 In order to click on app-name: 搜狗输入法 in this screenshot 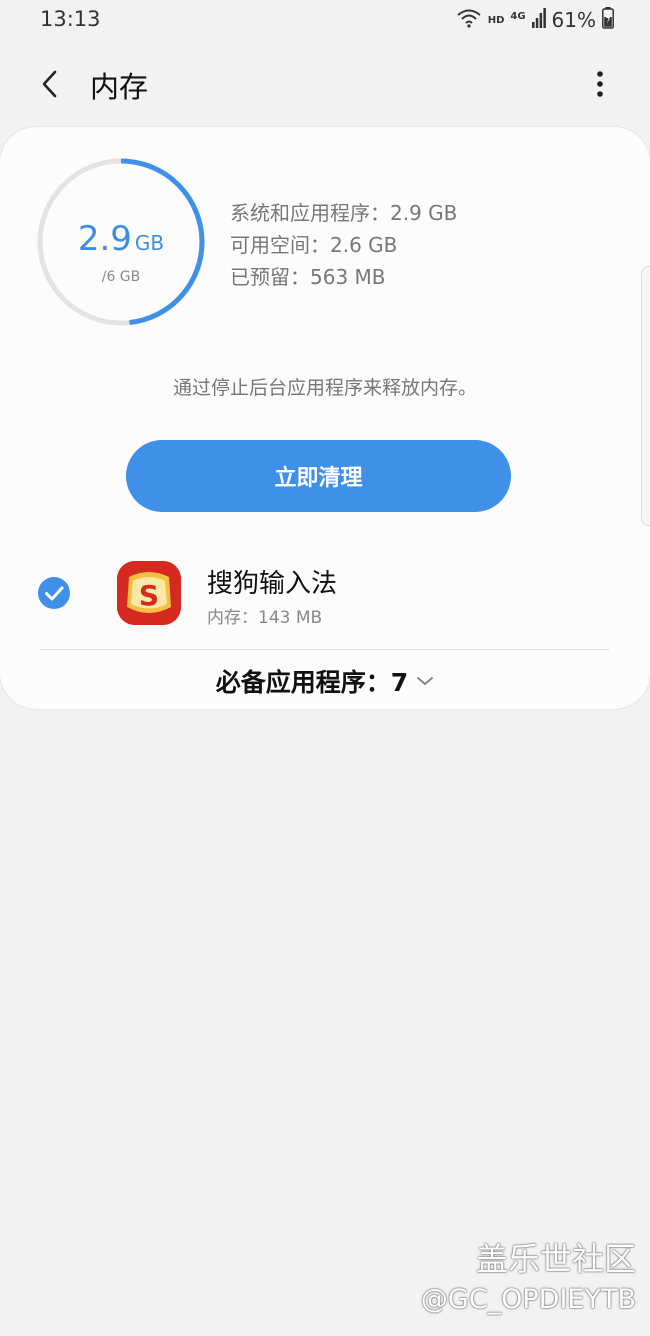, I will do `click(272, 584)`.